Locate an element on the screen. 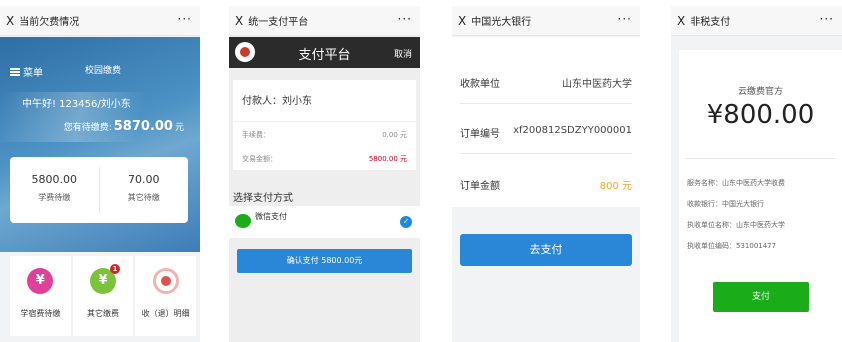  platform-header: 支付平台 取消 is located at coordinates (324, 52).